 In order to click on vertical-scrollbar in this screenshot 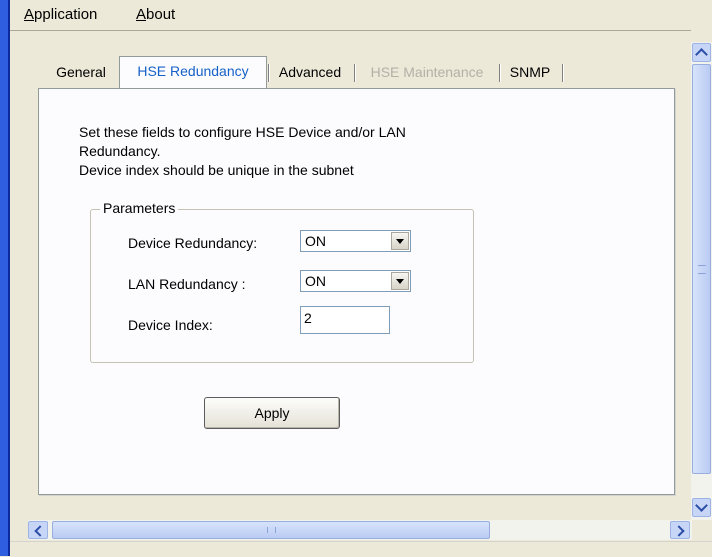, I will do `click(701, 281)`.